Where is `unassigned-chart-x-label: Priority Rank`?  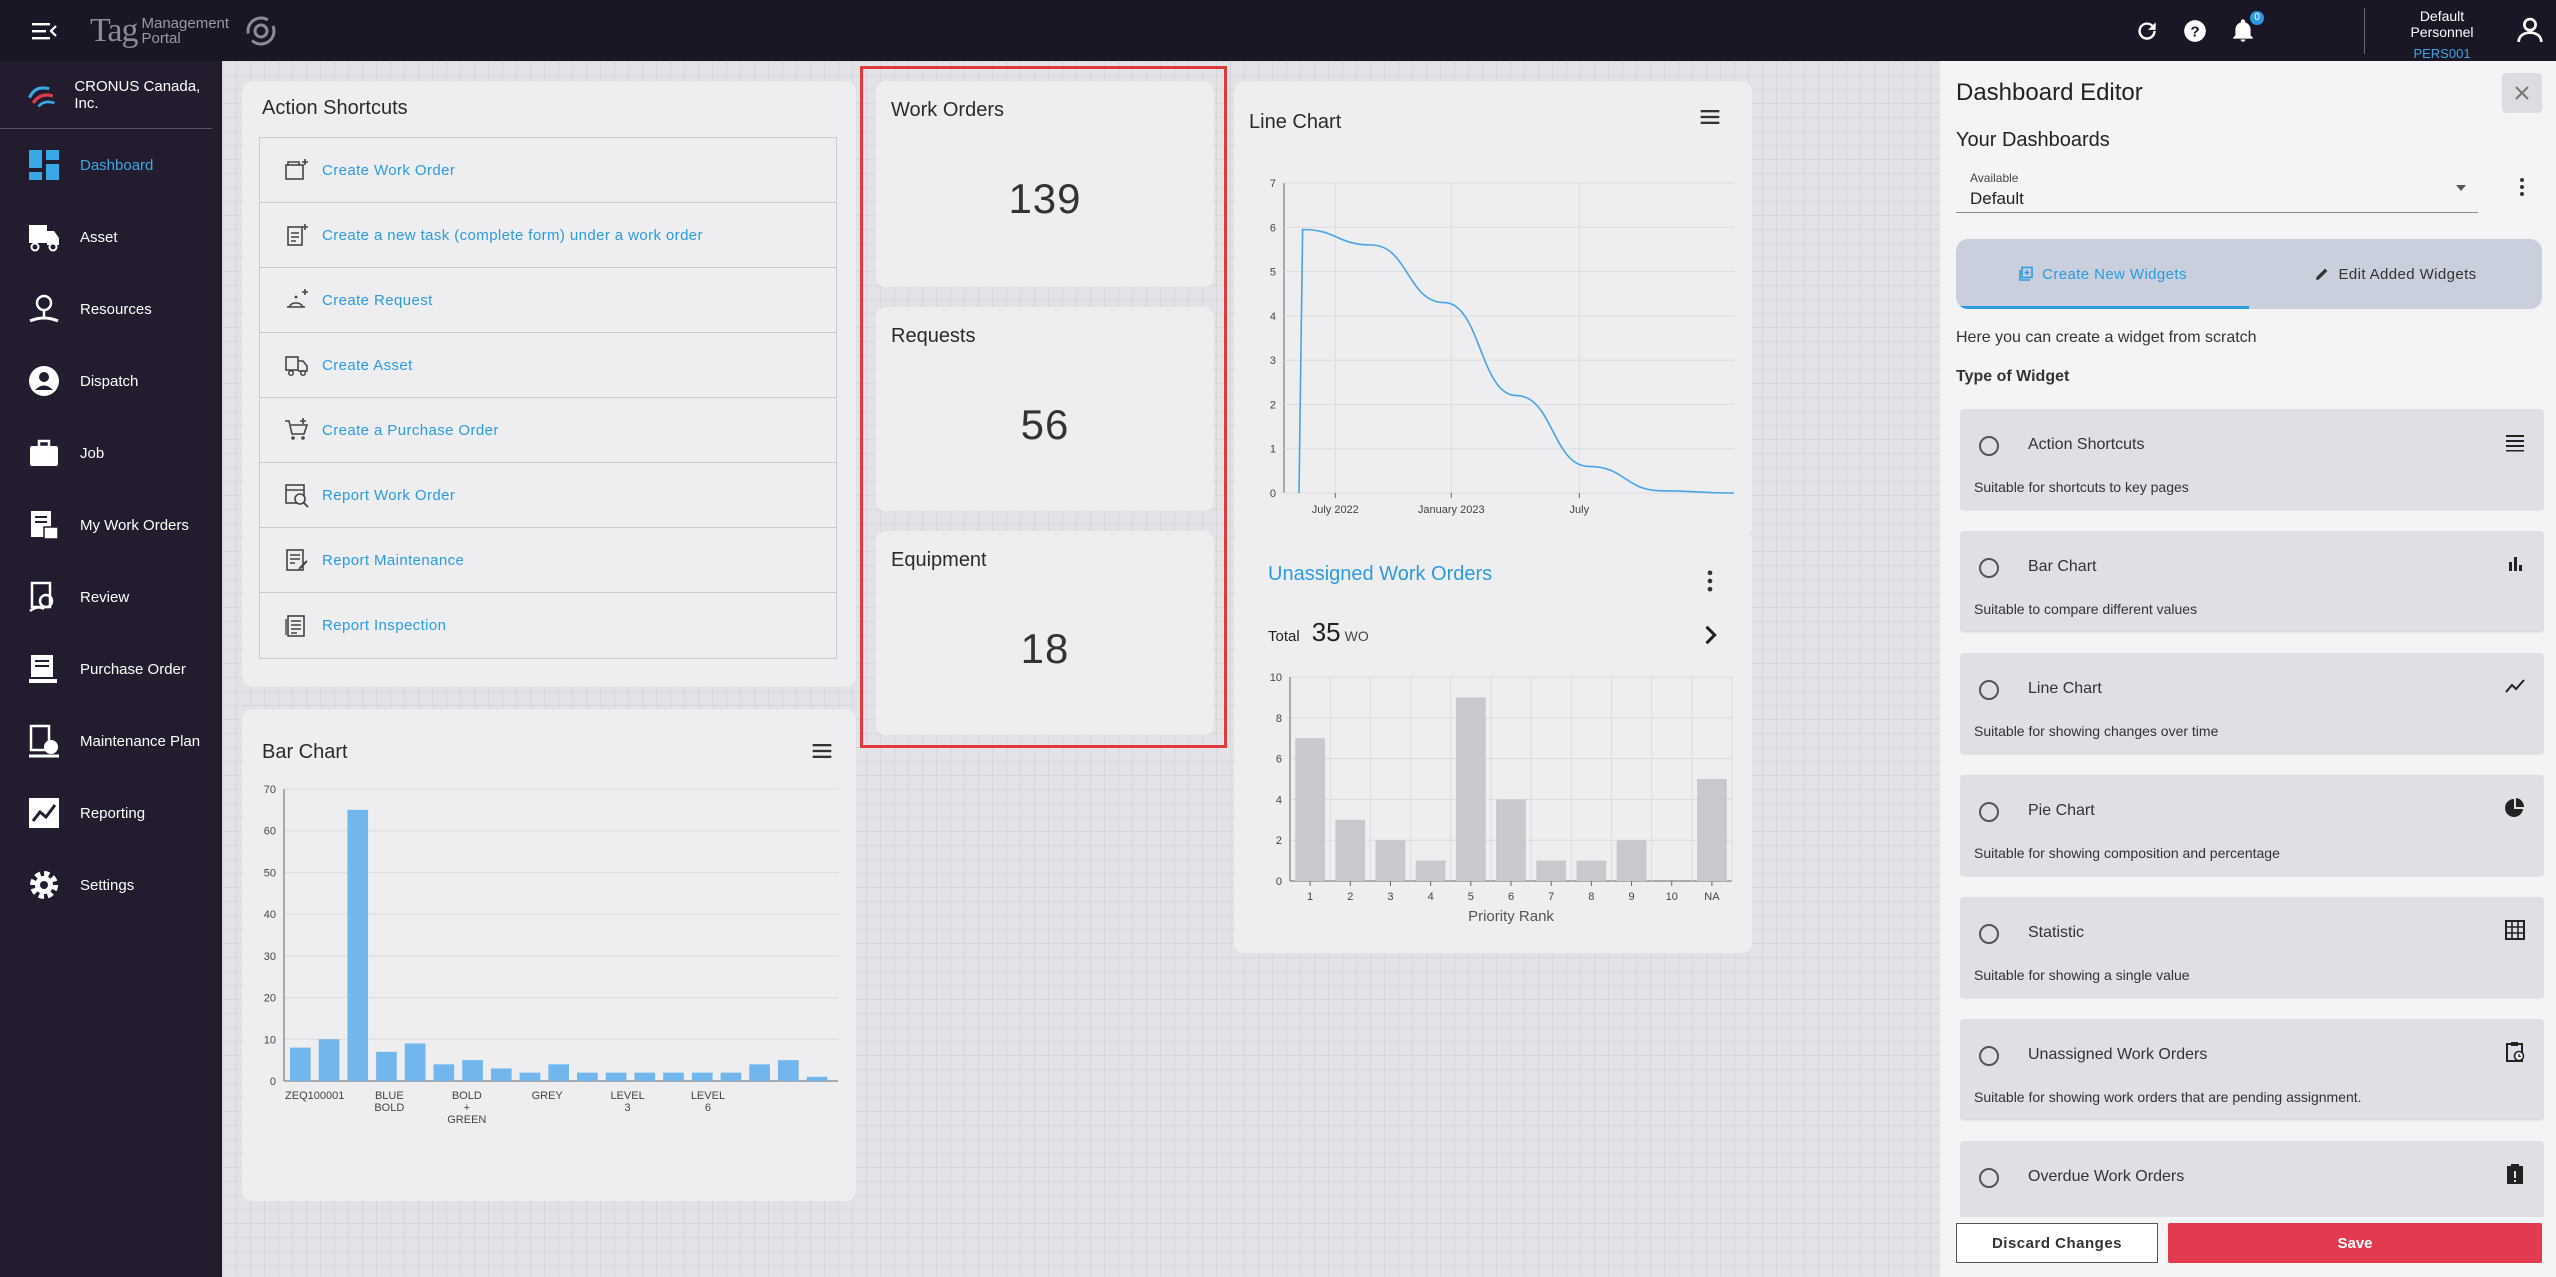
unassigned-chart-x-label: Priority Rank is located at coordinates (1511, 916).